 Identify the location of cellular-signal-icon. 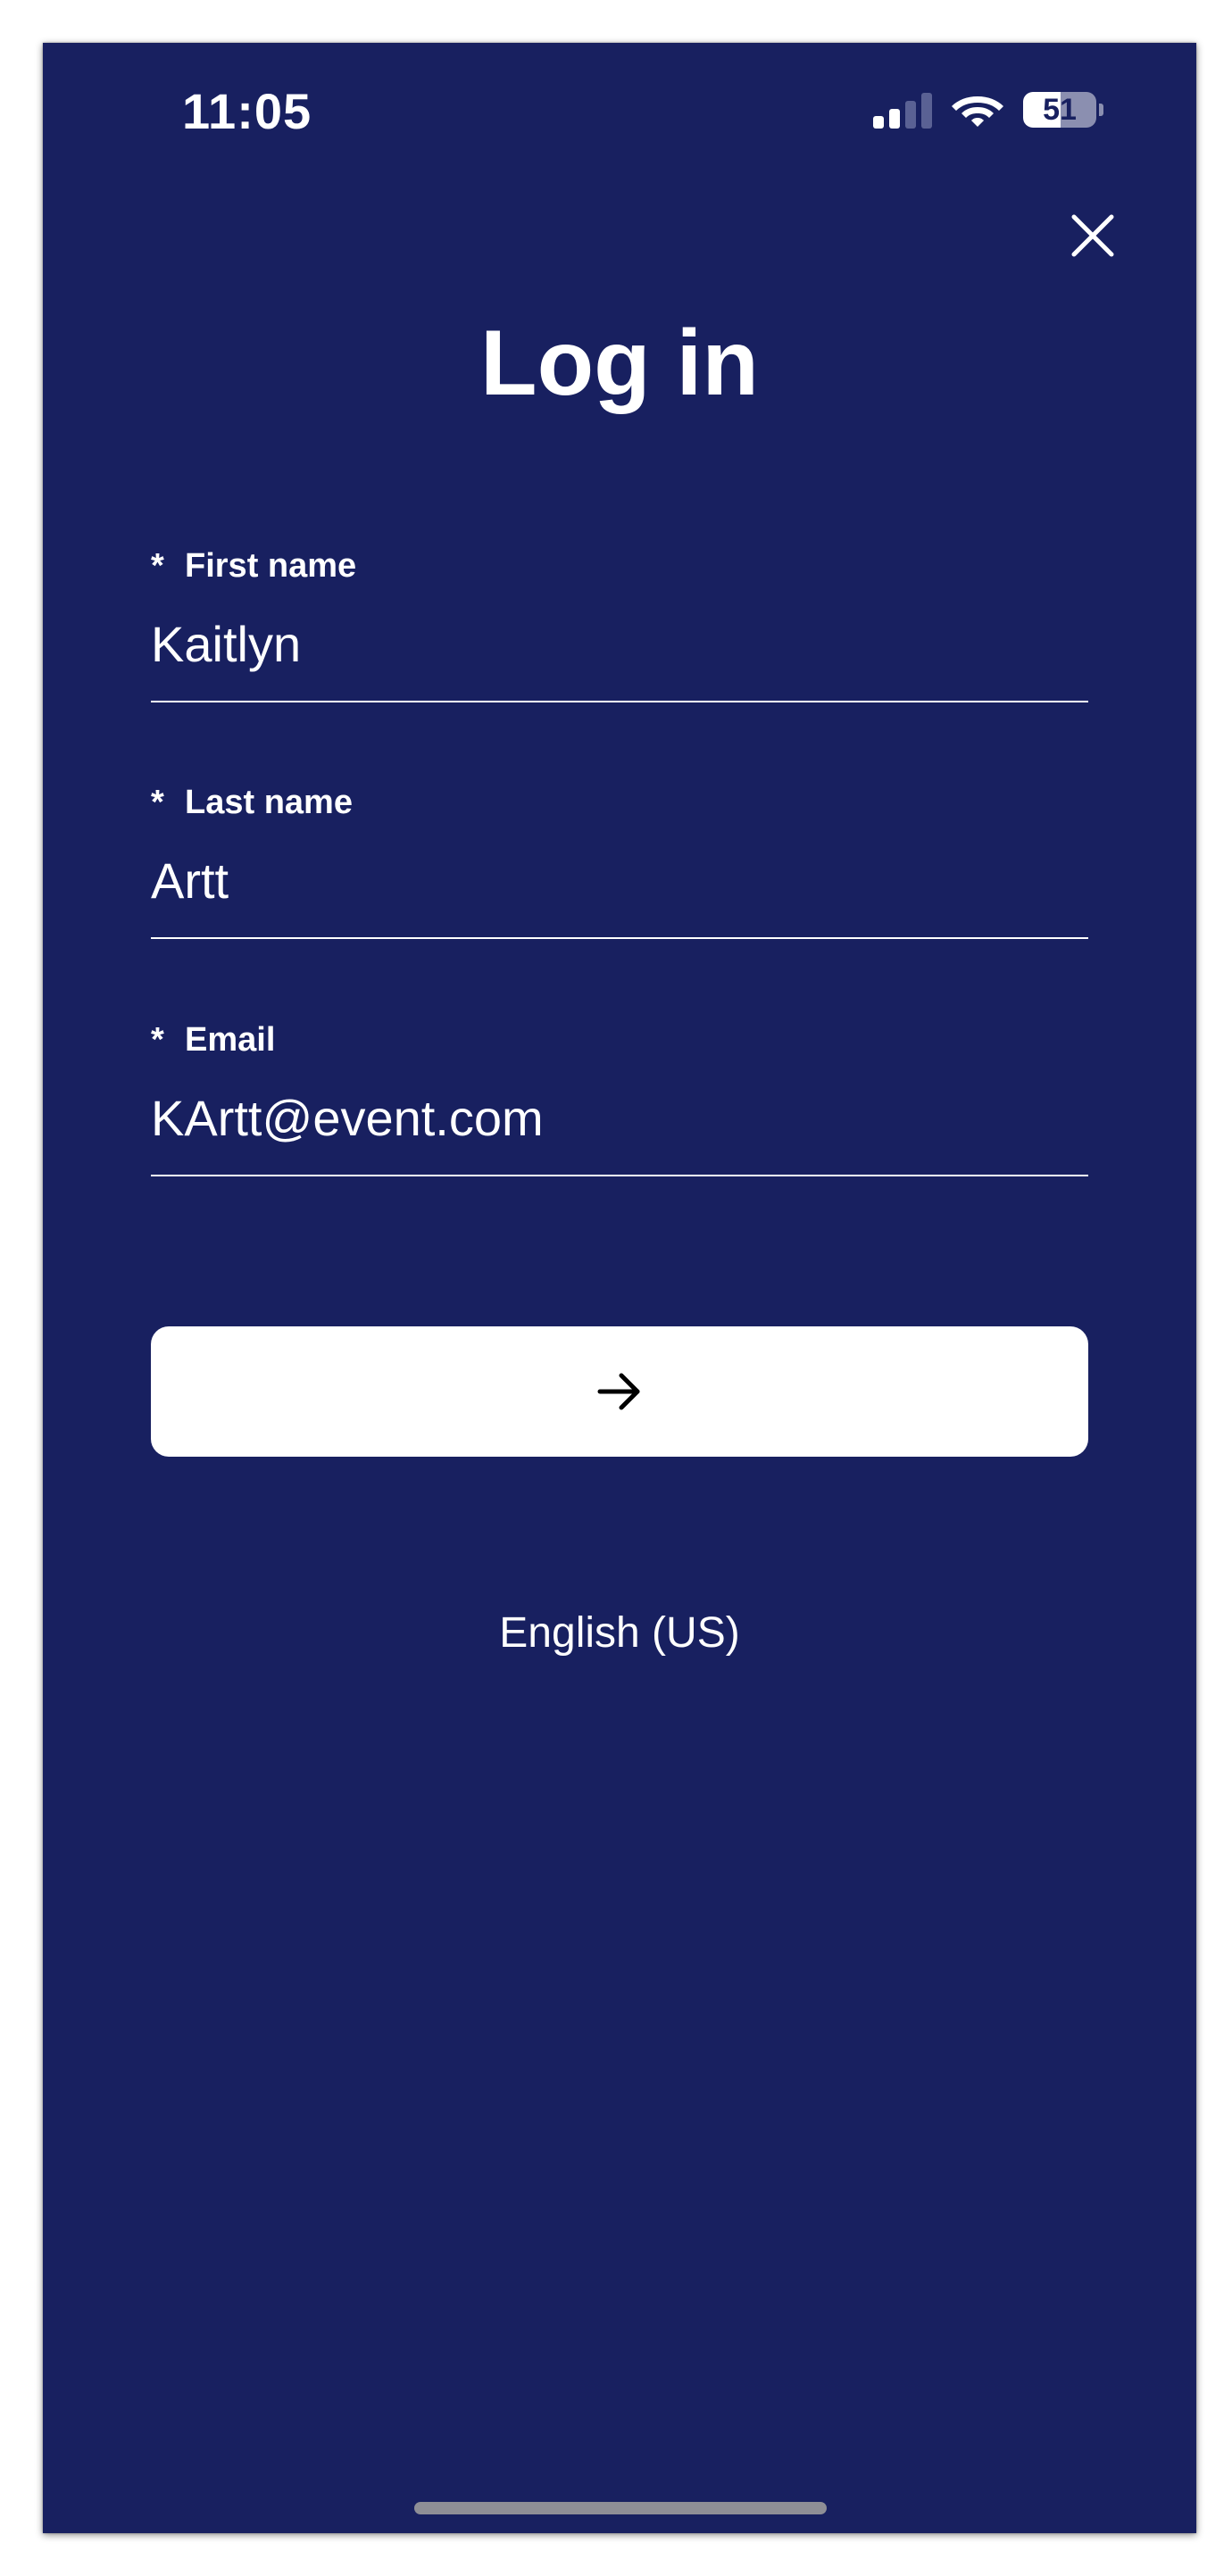
(902, 111).